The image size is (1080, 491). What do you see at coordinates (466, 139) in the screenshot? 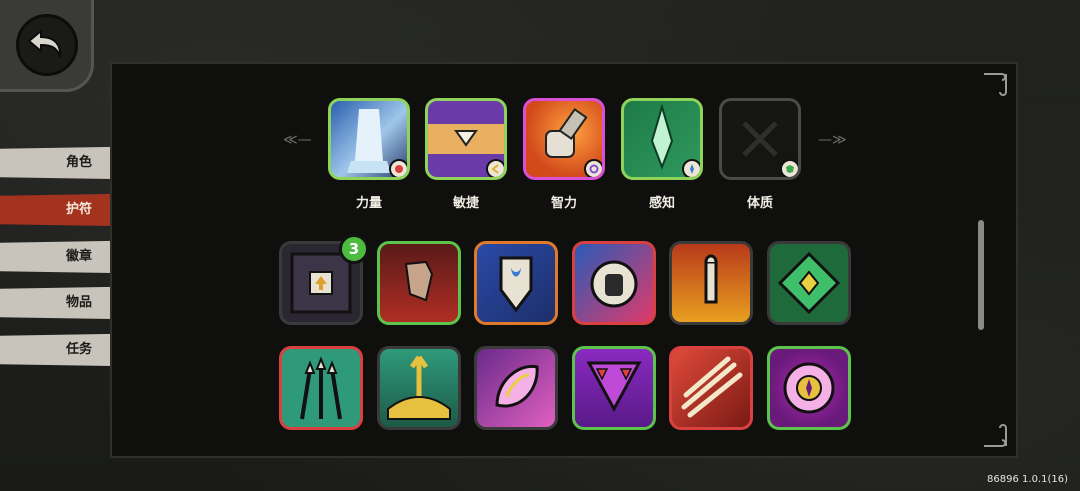
I see `chest-icon` at bounding box center [466, 139].